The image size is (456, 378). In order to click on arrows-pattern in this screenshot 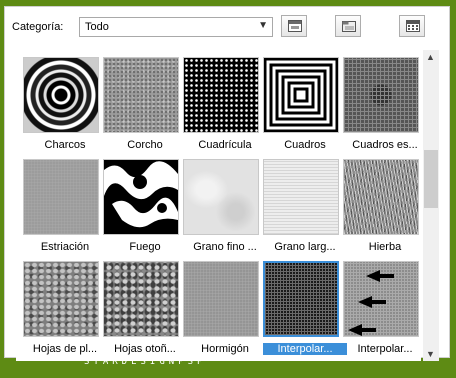, I will do `click(371, 303)`.